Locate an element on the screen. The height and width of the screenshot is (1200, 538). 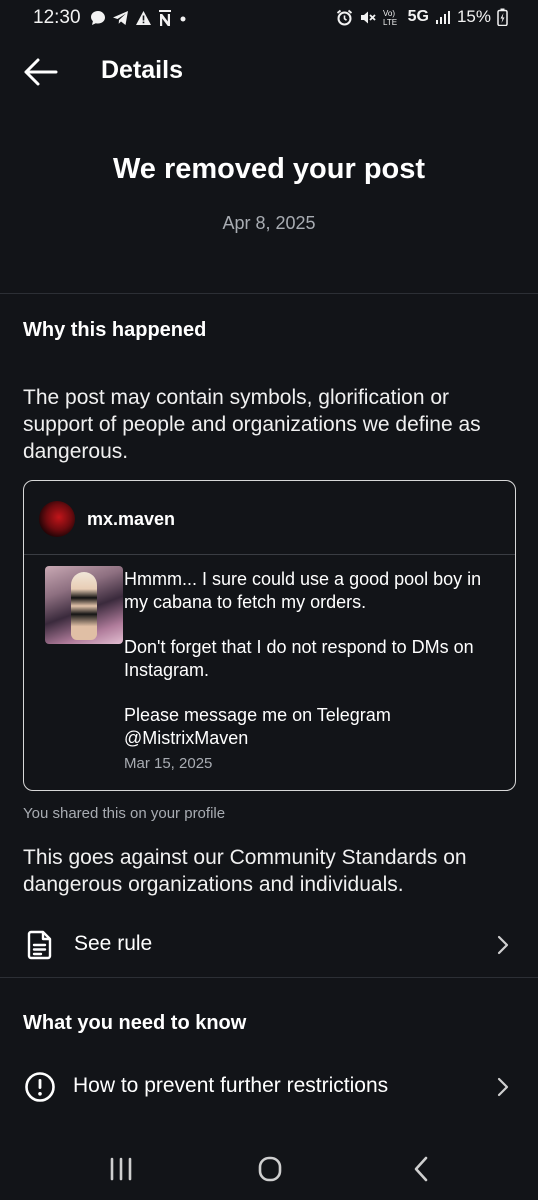
thumbnail-figure is located at coordinates (84, 606).